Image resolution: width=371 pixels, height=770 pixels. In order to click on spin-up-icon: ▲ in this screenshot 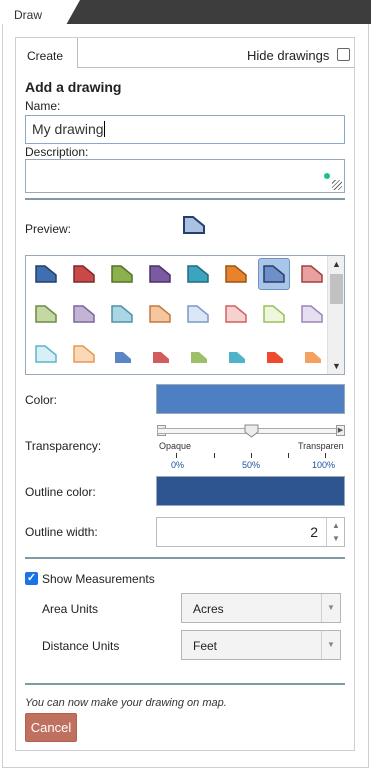, I will do `click(336, 525)`.